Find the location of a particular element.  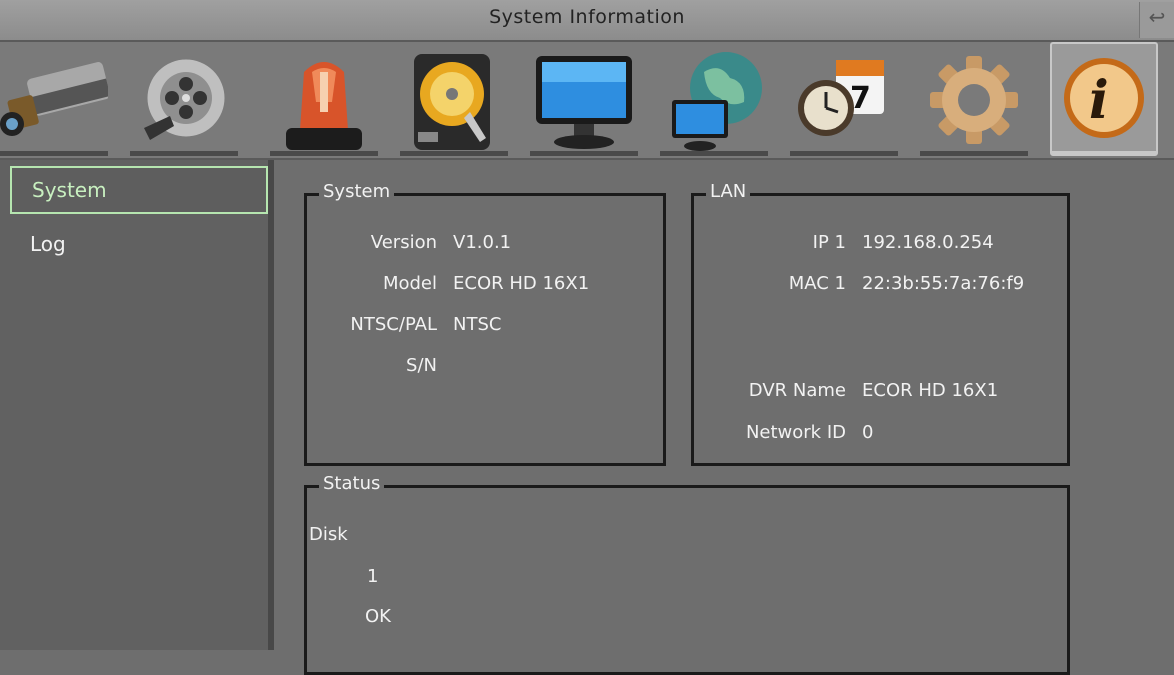

window-title: System Information is located at coordinates (587, 17).